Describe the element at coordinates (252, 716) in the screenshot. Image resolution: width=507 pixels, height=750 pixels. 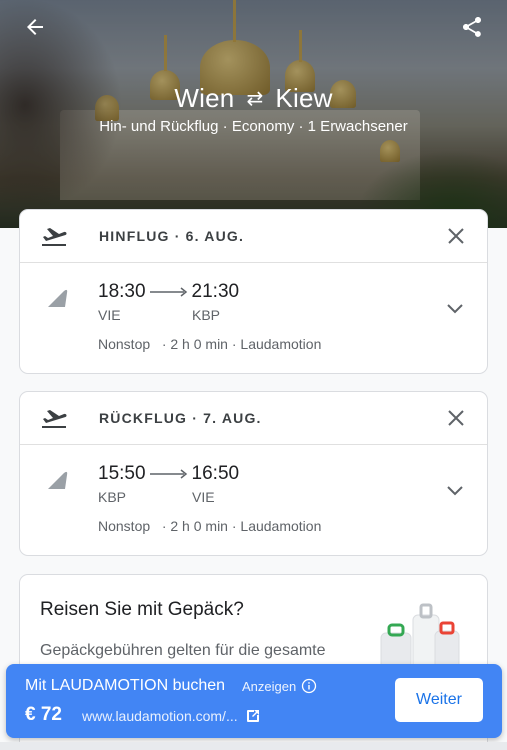
I see `open-external-icon` at that location.